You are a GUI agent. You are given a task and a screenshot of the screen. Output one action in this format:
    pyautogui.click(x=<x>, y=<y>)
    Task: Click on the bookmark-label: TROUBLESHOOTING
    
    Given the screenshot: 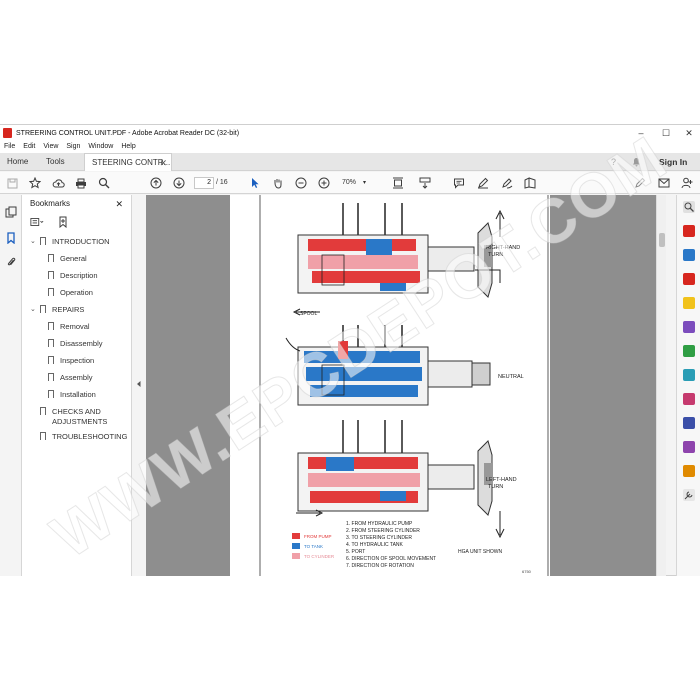 What is the action you would take?
    pyautogui.click(x=90, y=436)
    